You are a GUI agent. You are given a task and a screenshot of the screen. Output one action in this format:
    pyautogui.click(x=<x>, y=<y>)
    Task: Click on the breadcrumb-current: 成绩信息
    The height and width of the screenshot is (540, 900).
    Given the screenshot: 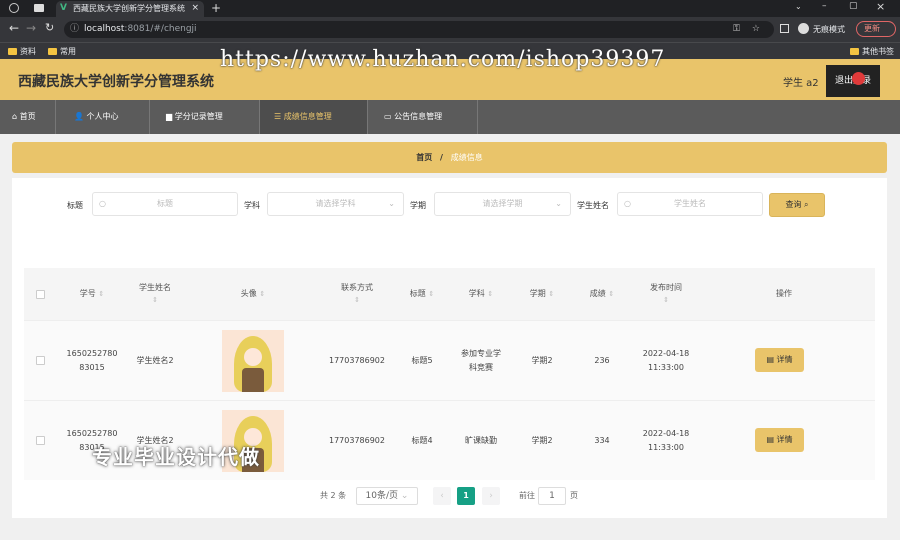 What is the action you would take?
    pyautogui.click(x=466, y=157)
    